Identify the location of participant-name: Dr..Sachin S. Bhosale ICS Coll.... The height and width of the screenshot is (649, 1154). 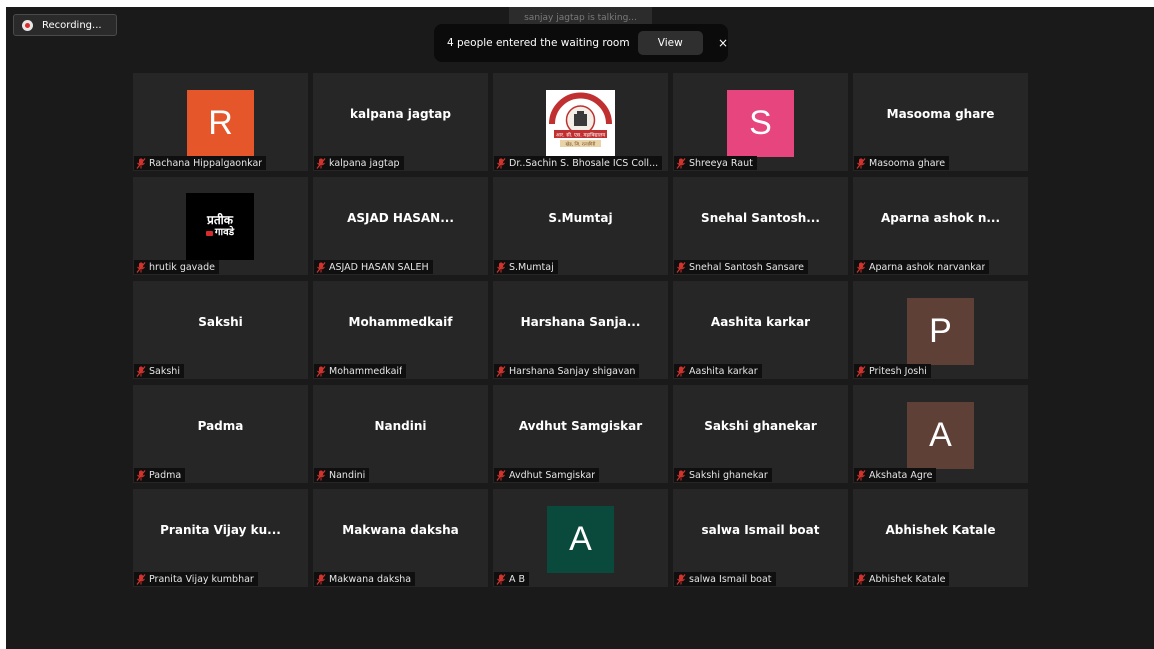
(584, 163).